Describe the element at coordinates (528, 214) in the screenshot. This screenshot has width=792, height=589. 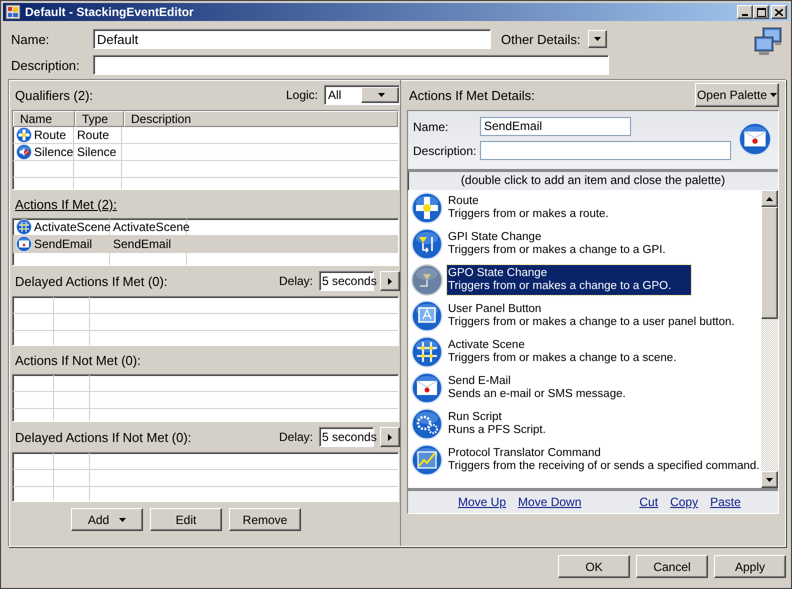
I see `item-description: Triggers from or makes a route.` at that location.